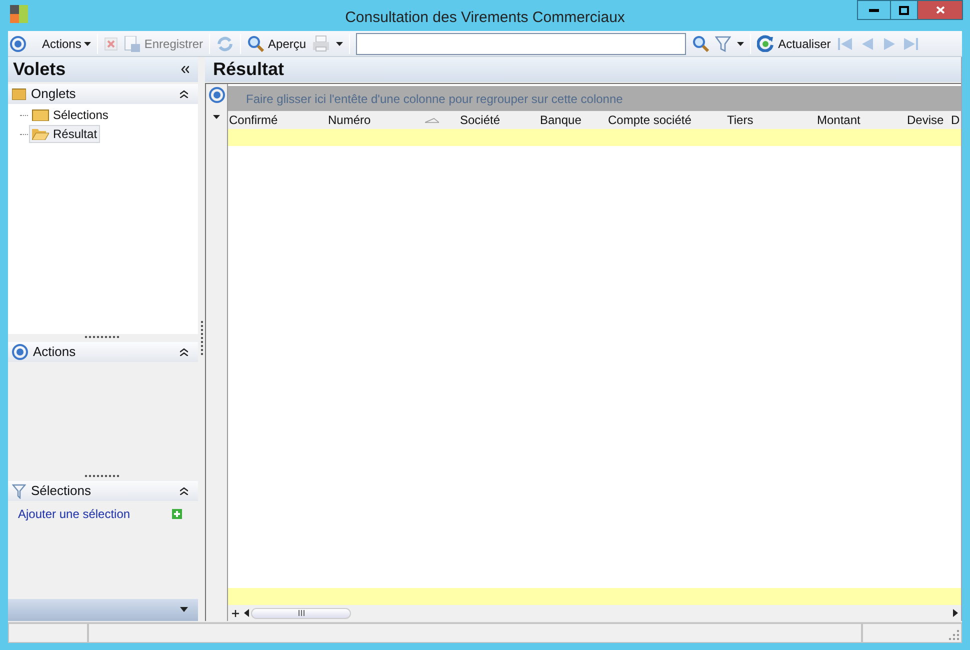 The height and width of the screenshot is (650, 970). What do you see at coordinates (276, 43) in the screenshot?
I see `preview-button: Aperçu` at bounding box center [276, 43].